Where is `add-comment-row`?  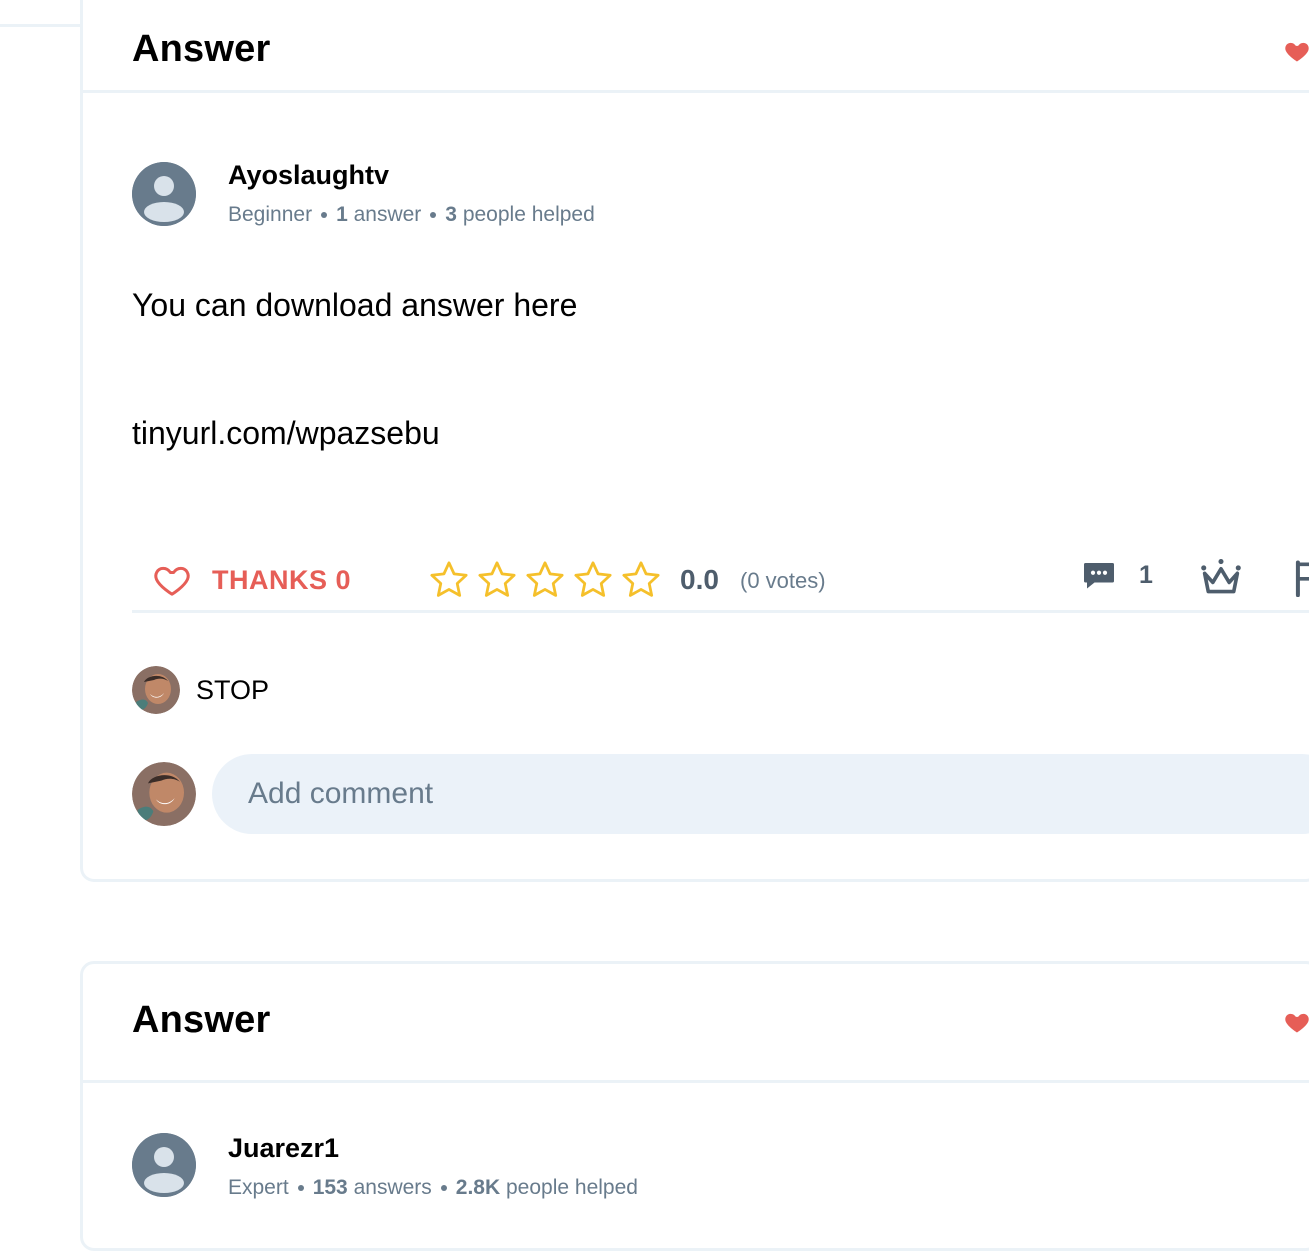
add-comment-row is located at coordinates (720, 794).